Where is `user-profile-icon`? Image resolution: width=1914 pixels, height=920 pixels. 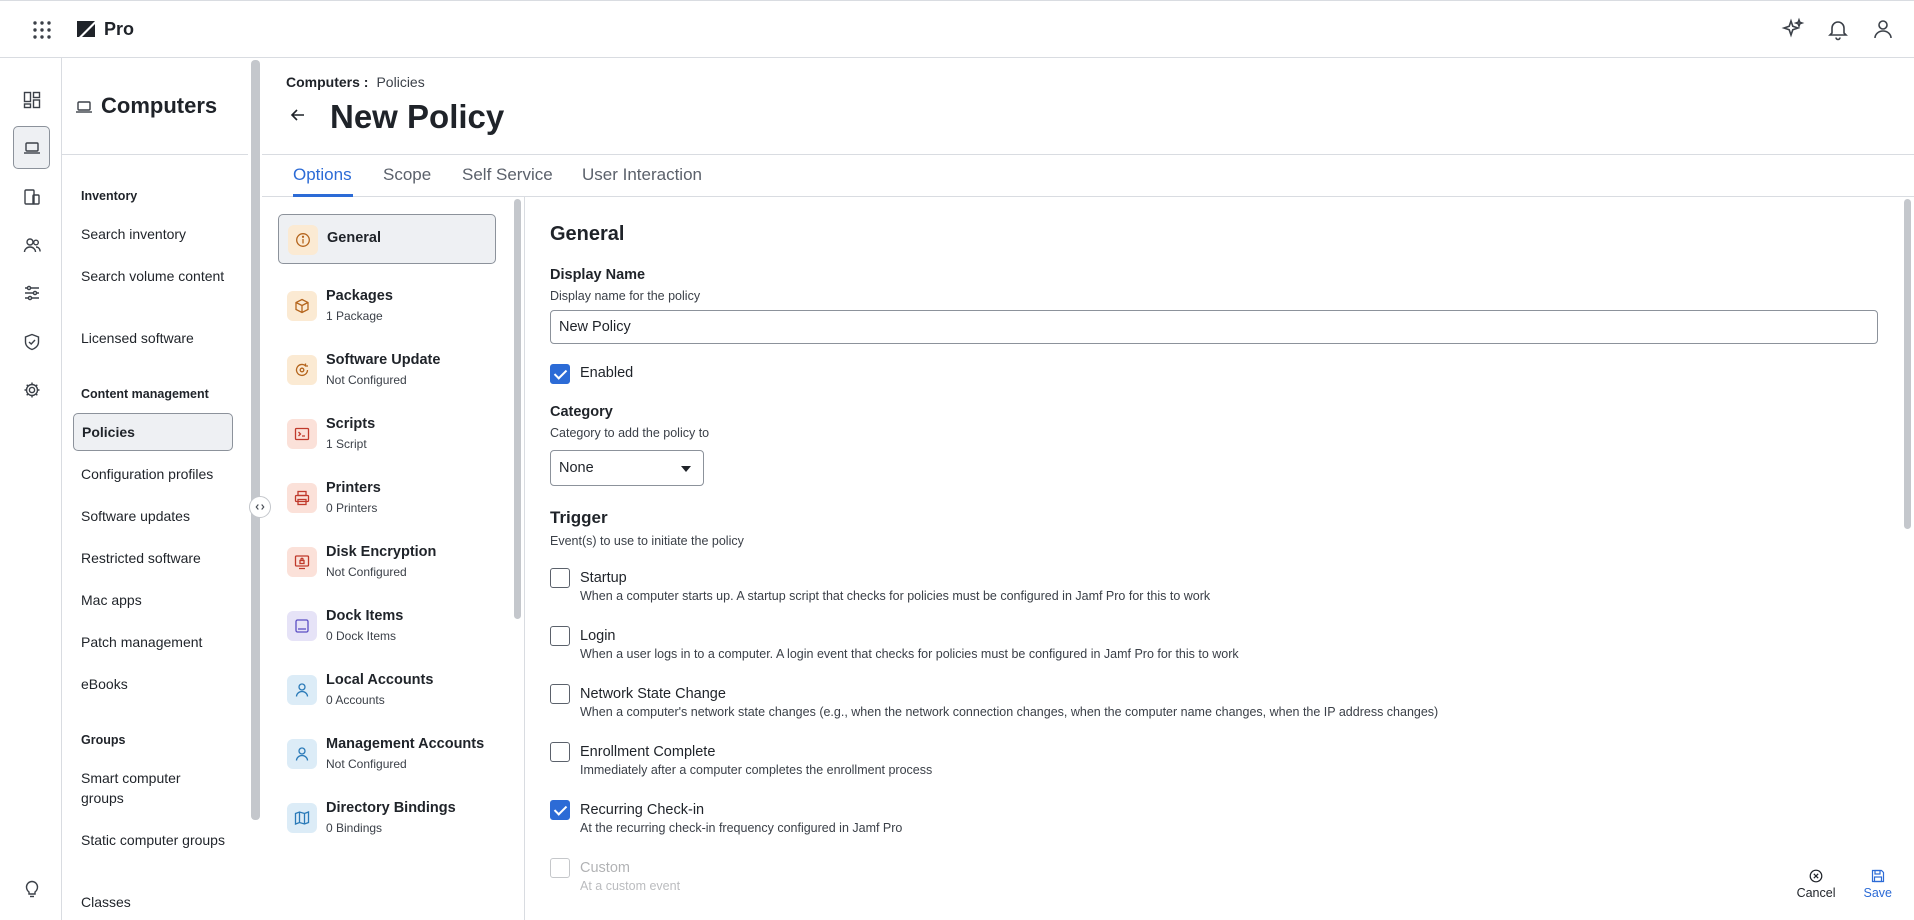
user-profile-icon is located at coordinates (1883, 29).